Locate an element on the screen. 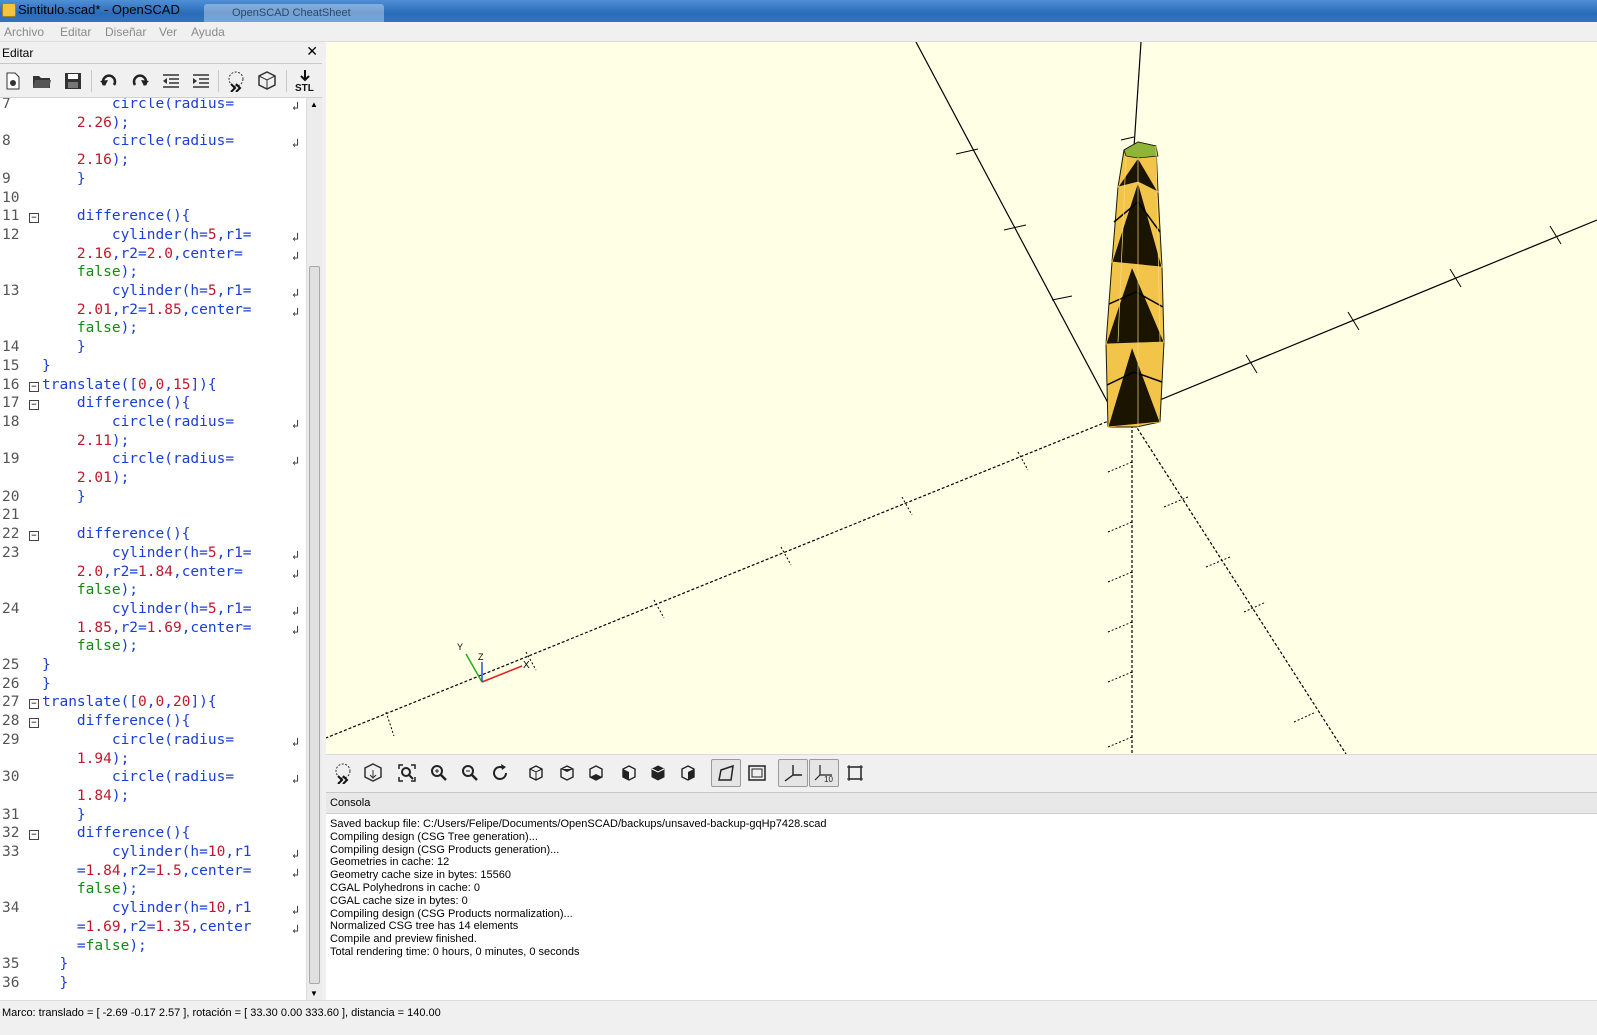  menu-editar: Editar is located at coordinates (75, 32).